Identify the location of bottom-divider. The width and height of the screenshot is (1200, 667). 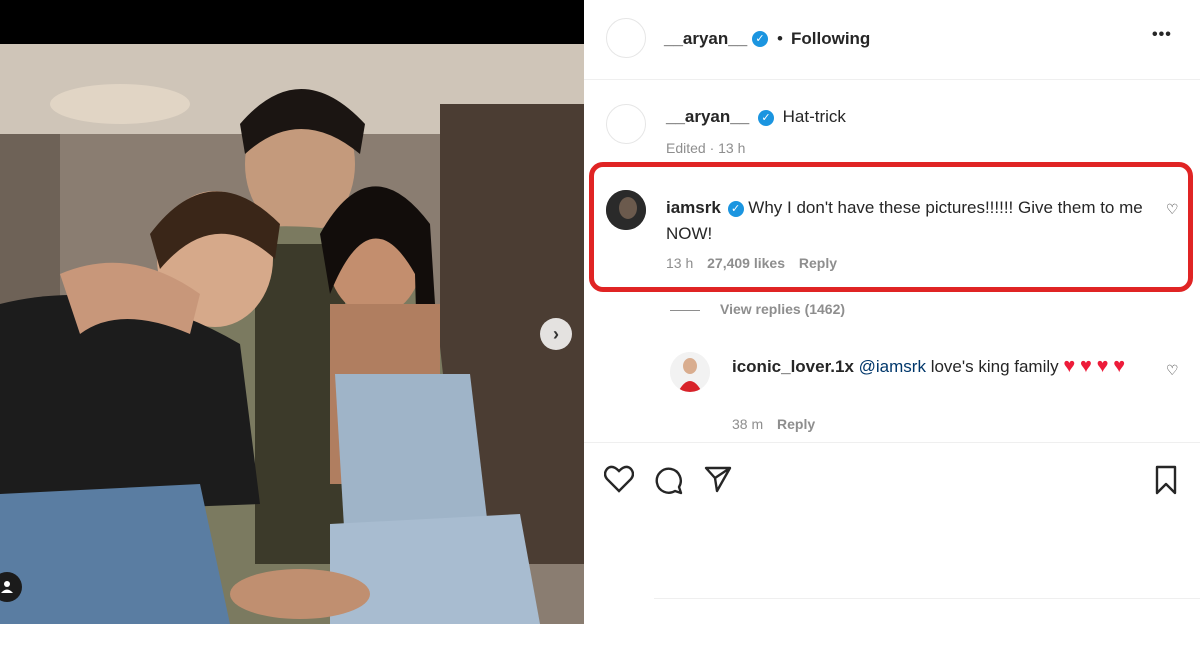
(927, 598).